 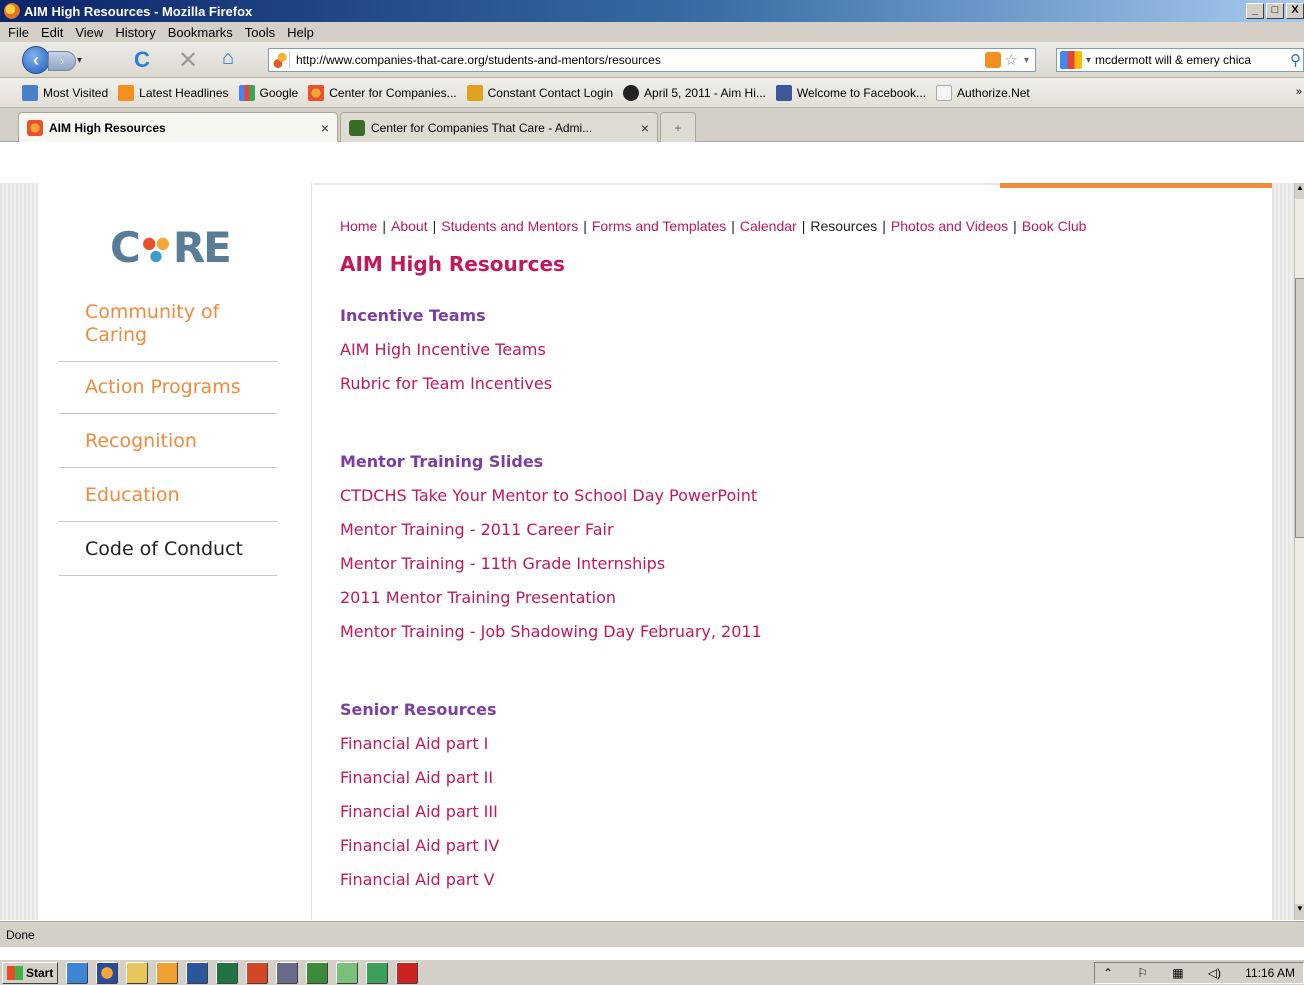 I want to click on menu-help: Help, so click(x=300, y=32).